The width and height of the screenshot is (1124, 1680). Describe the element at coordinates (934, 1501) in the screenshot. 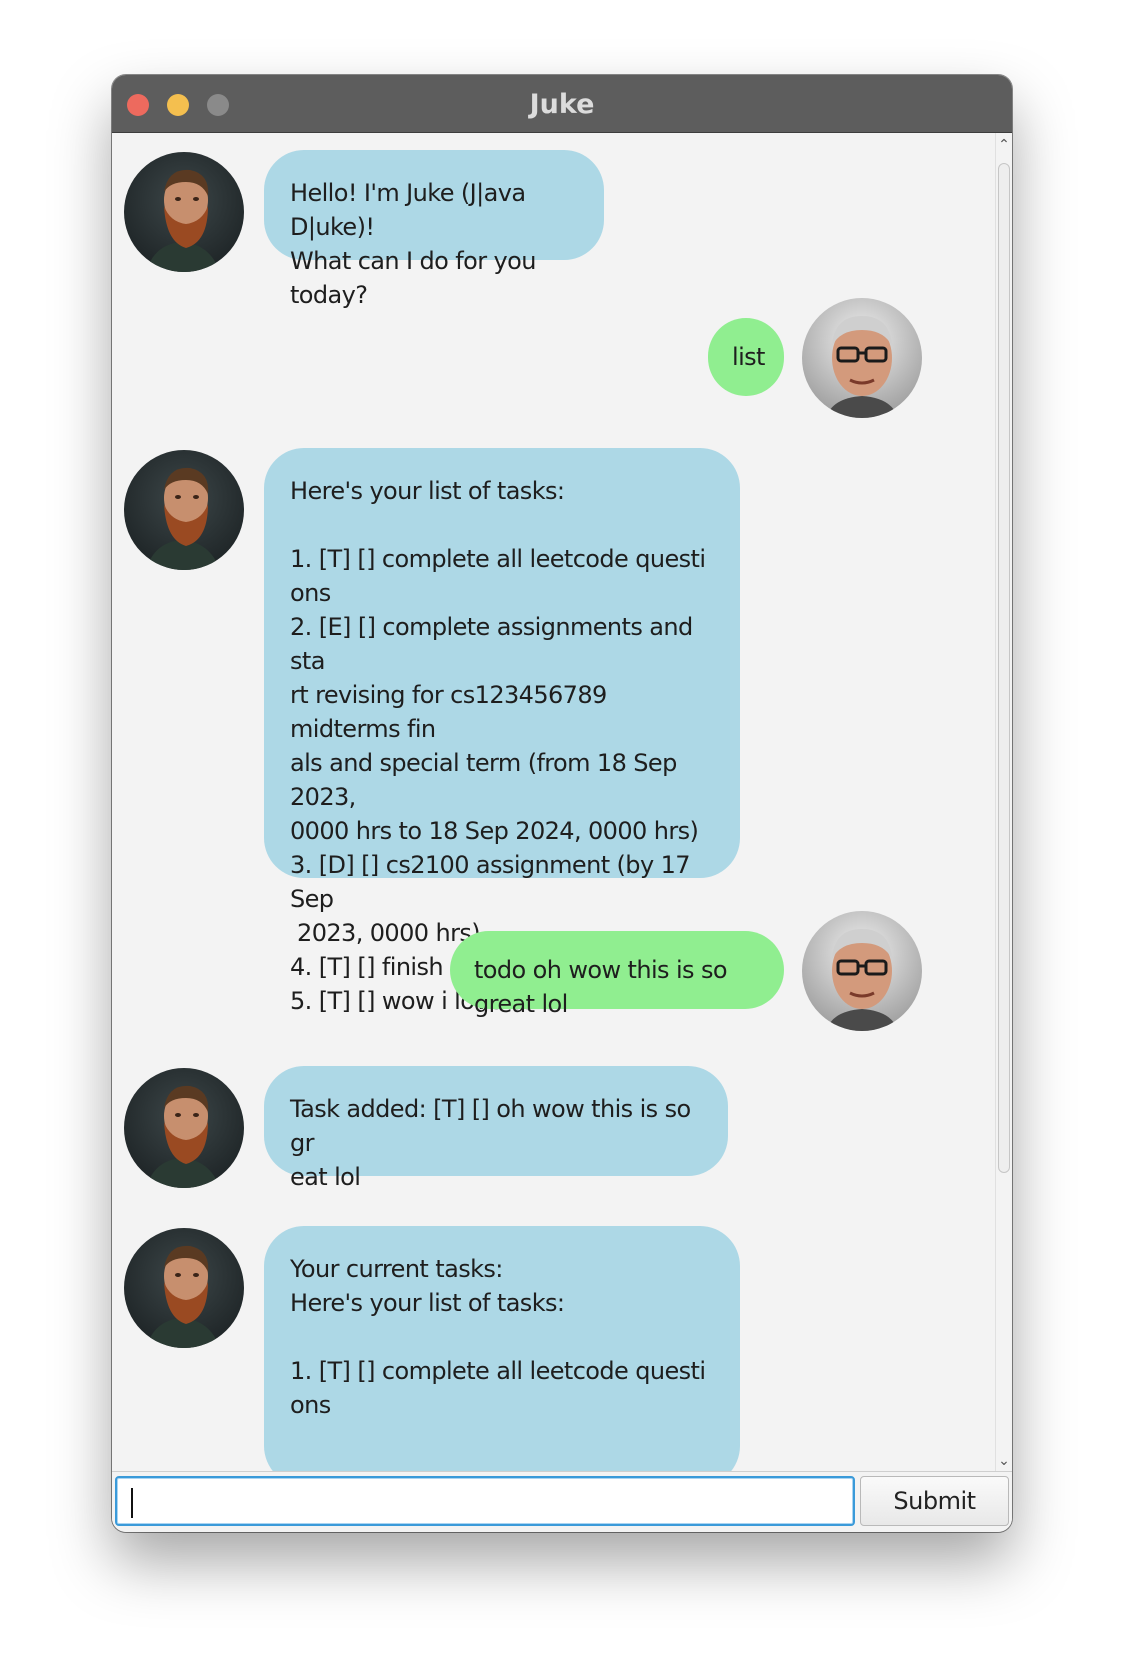

I see `submit-button: Submit` at that location.